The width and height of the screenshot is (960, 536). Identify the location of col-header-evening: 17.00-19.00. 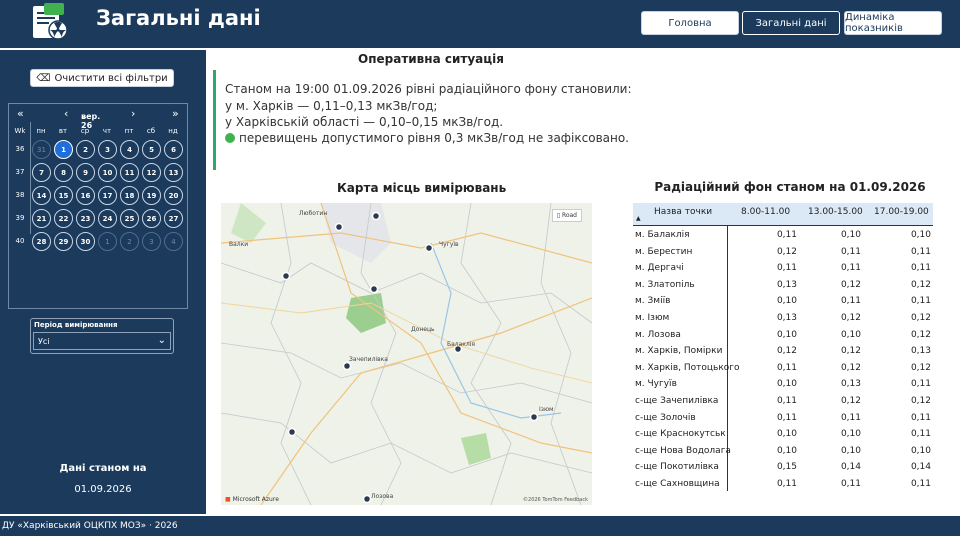
(901, 212).